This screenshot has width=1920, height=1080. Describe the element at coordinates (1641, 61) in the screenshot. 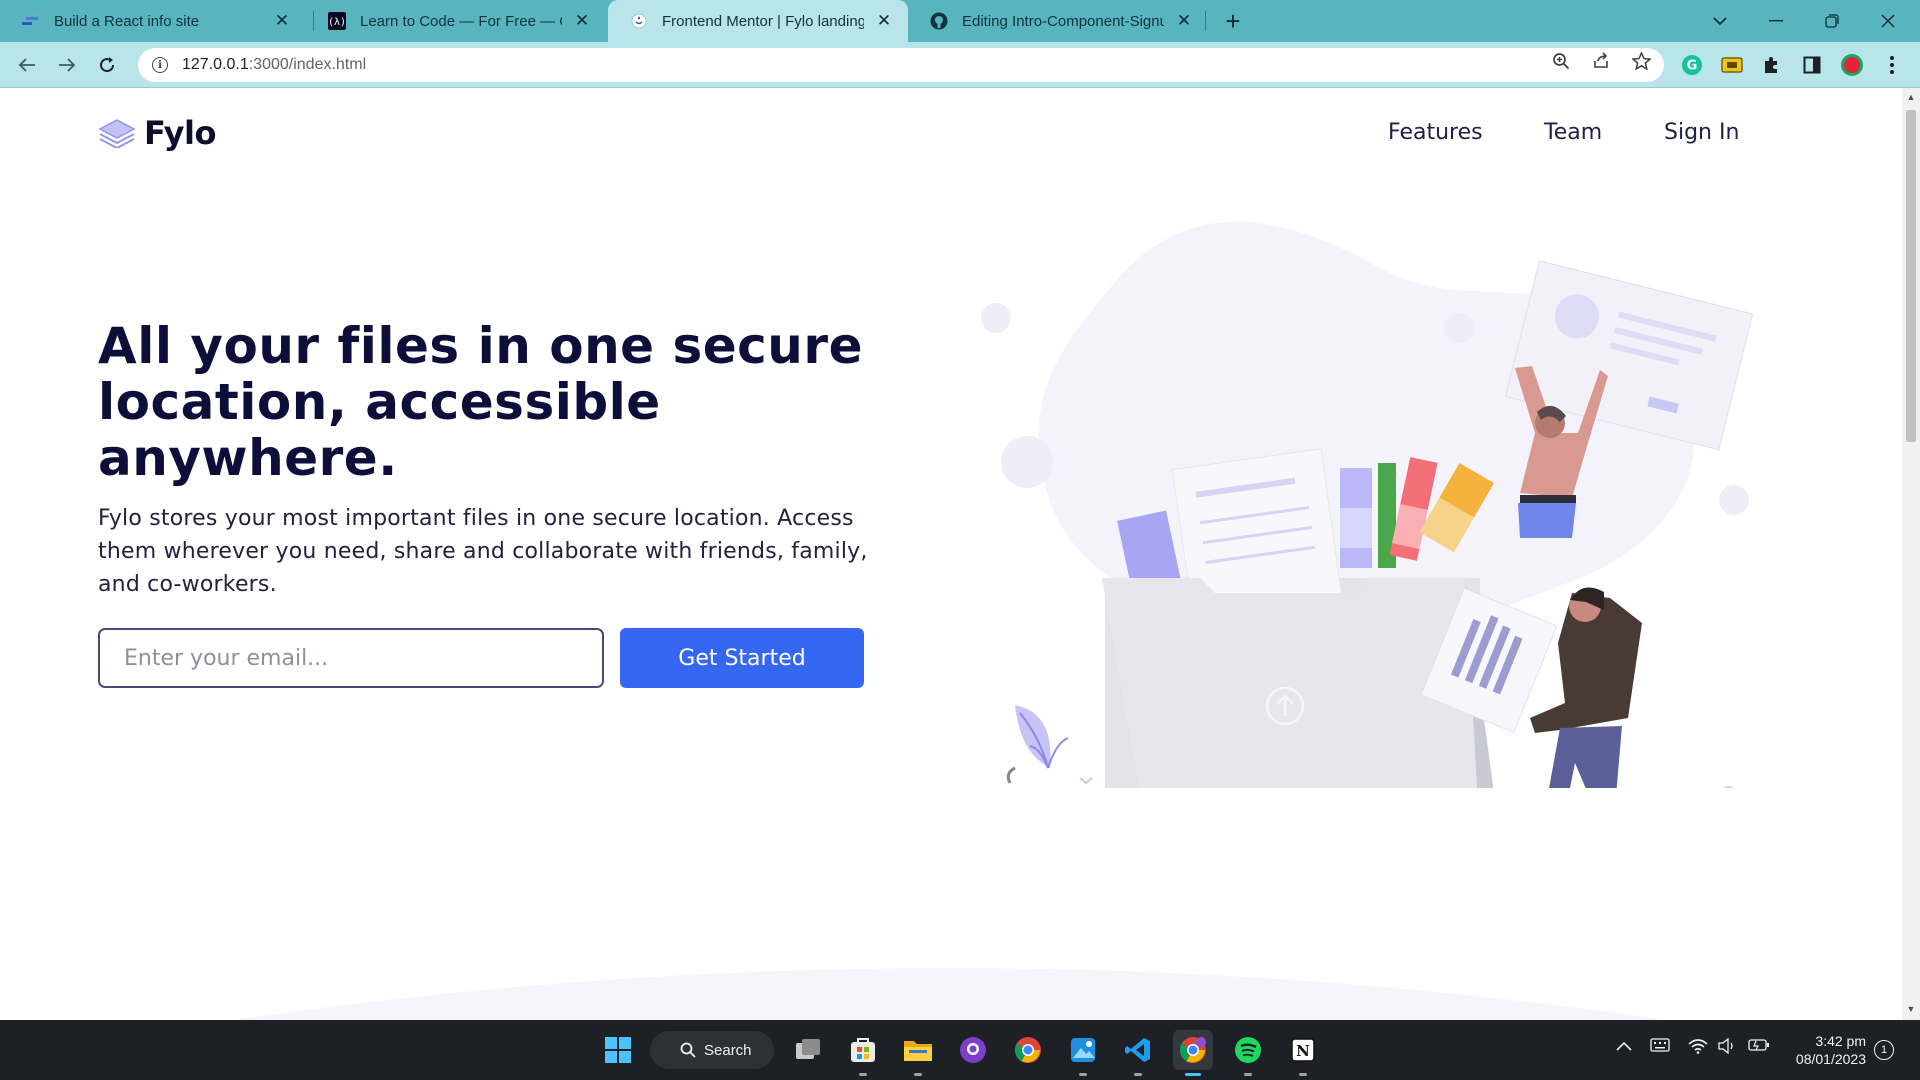

I see `bookmark-star-icon` at that location.